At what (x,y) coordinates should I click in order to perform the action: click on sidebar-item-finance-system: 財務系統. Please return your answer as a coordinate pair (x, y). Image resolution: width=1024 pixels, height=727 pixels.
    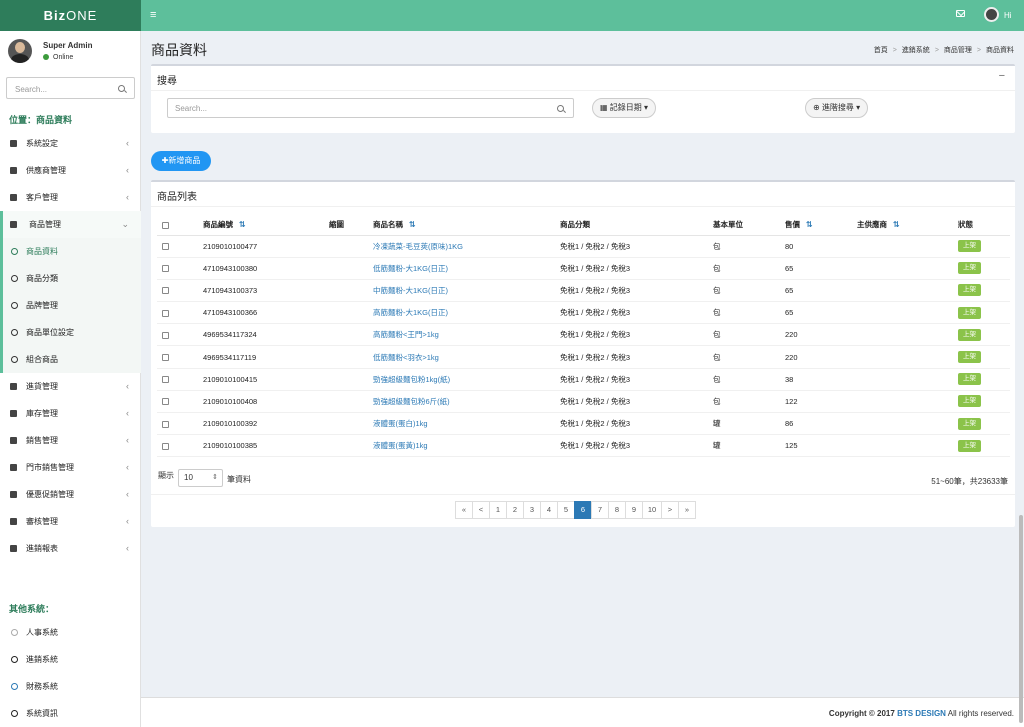
    Looking at the image, I should click on (70, 686).